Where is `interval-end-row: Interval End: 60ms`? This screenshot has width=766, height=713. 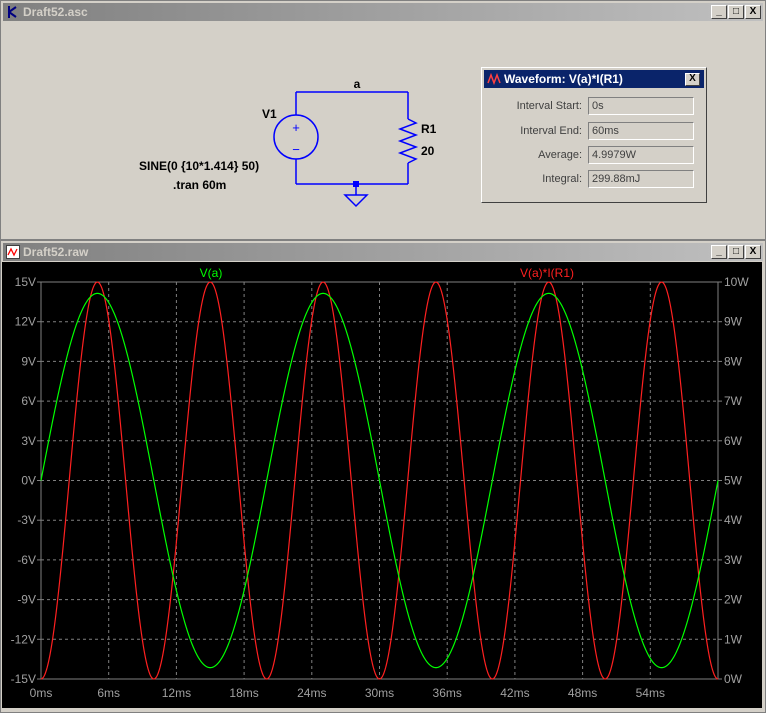 interval-end-row: Interval End: 60ms is located at coordinates (595, 132).